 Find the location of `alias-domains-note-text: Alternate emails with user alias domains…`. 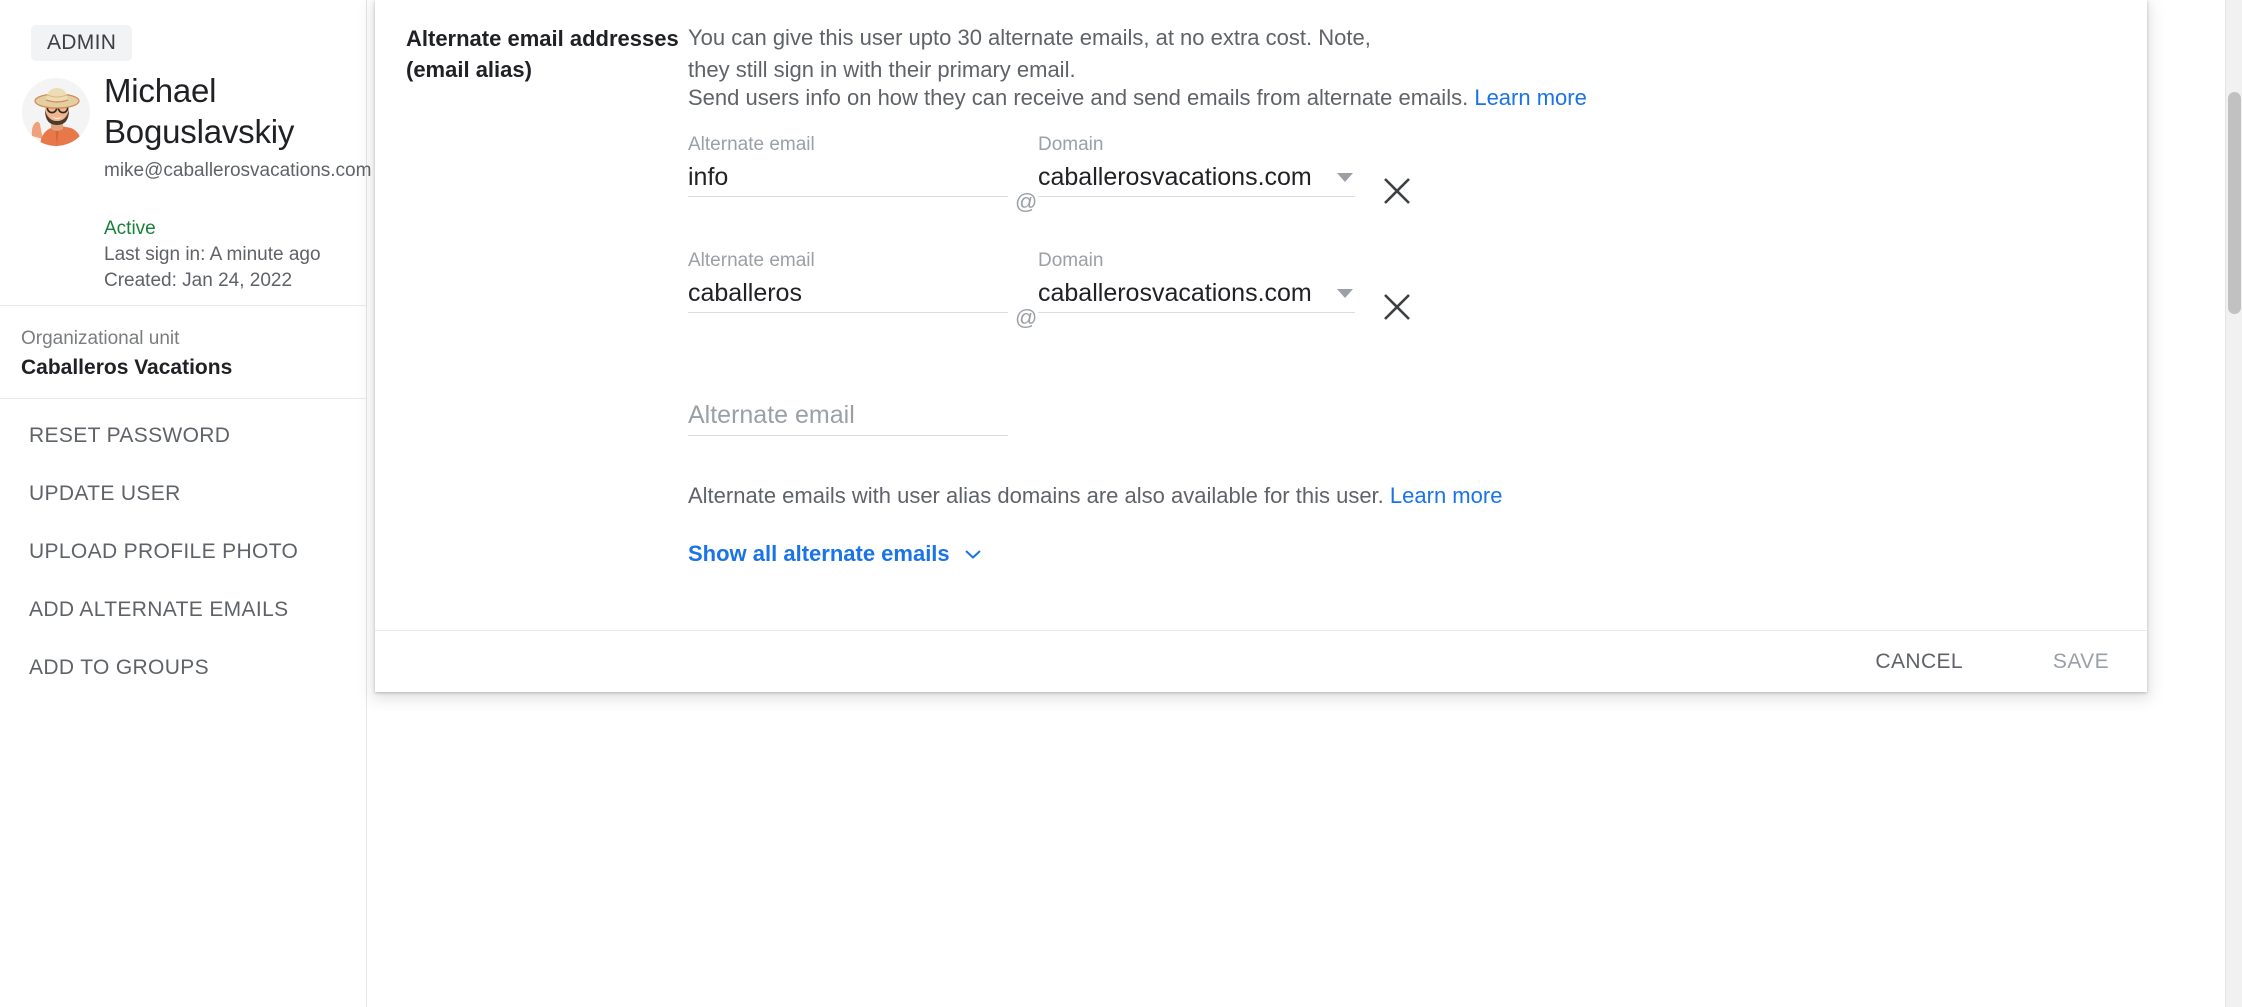

alias-domains-note-text: Alternate emails with user alias domains… is located at coordinates (1036, 495).